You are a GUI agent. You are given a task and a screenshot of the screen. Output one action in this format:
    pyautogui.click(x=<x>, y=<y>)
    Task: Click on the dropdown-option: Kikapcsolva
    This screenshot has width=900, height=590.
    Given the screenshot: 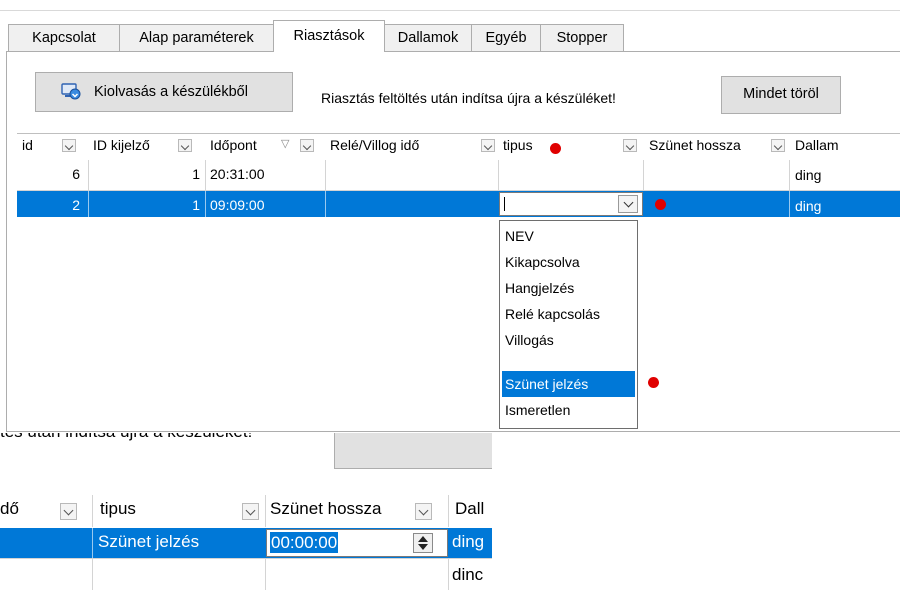 What is the action you would take?
    pyautogui.click(x=568, y=262)
    